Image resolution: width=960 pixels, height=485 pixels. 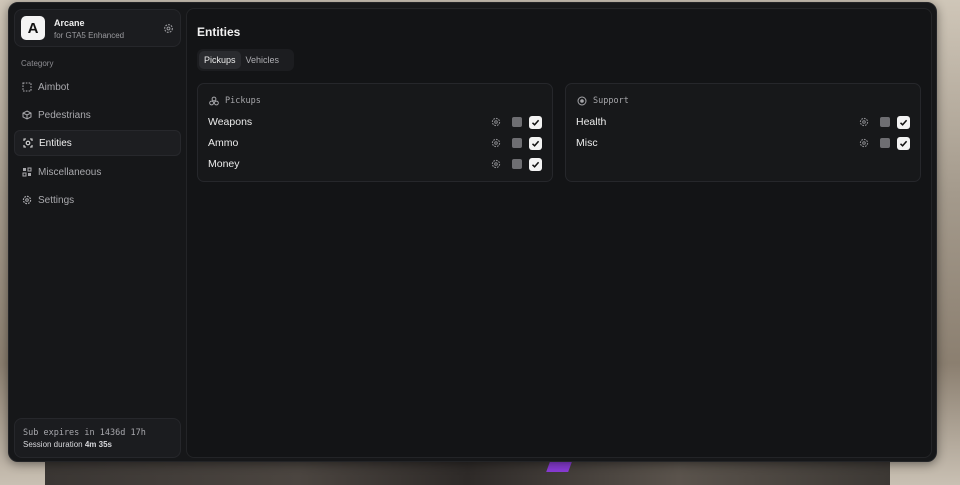 What do you see at coordinates (743, 143) in the screenshot?
I see `option-row-misc: Misc` at bounding box center [743, 143].